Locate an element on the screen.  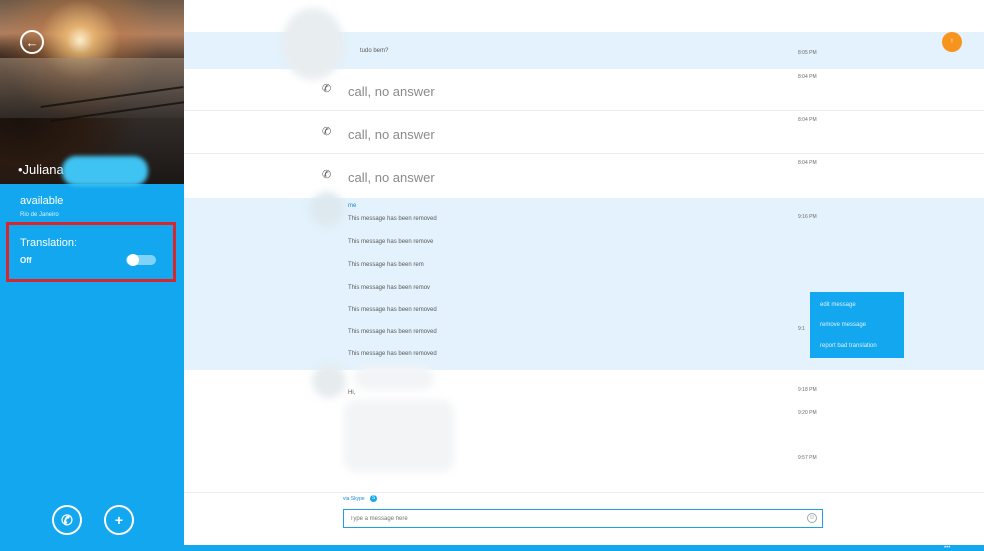
more-options-icon: ••• is located at coordinates (947, 548).